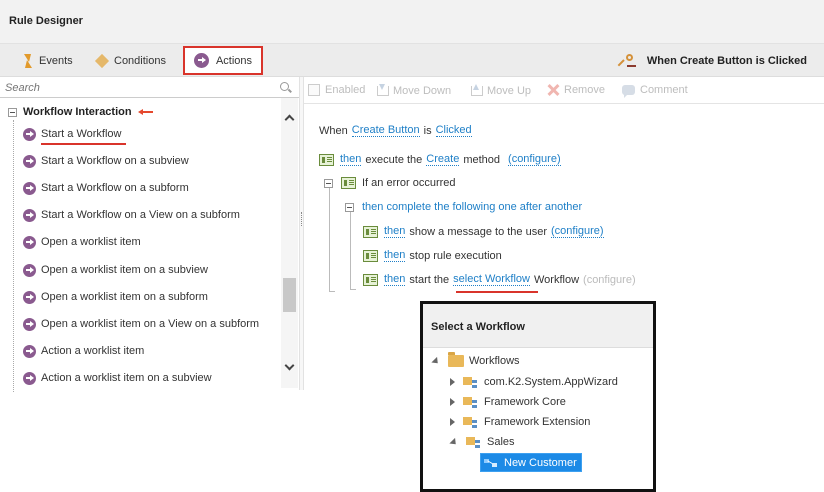 Image resolution: width=824 pixels, height=492 pixels. I want to click on tab-events: Events, so click(48, 60).